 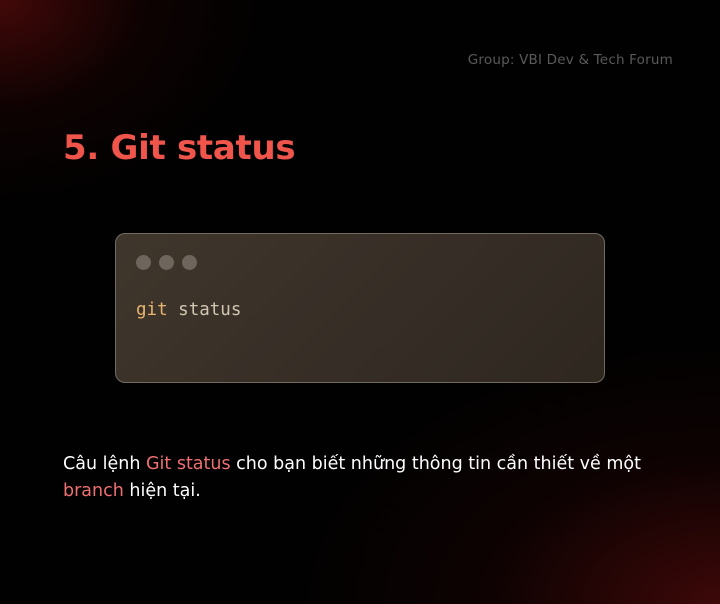 I want to click on window-controls, so click(x=166, y=262).